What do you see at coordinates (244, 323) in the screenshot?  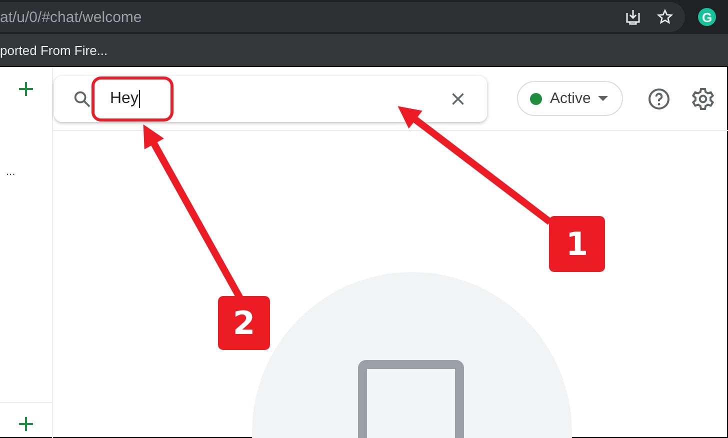 I see `step-number-badge: 2` at bounding box center [244, 323].